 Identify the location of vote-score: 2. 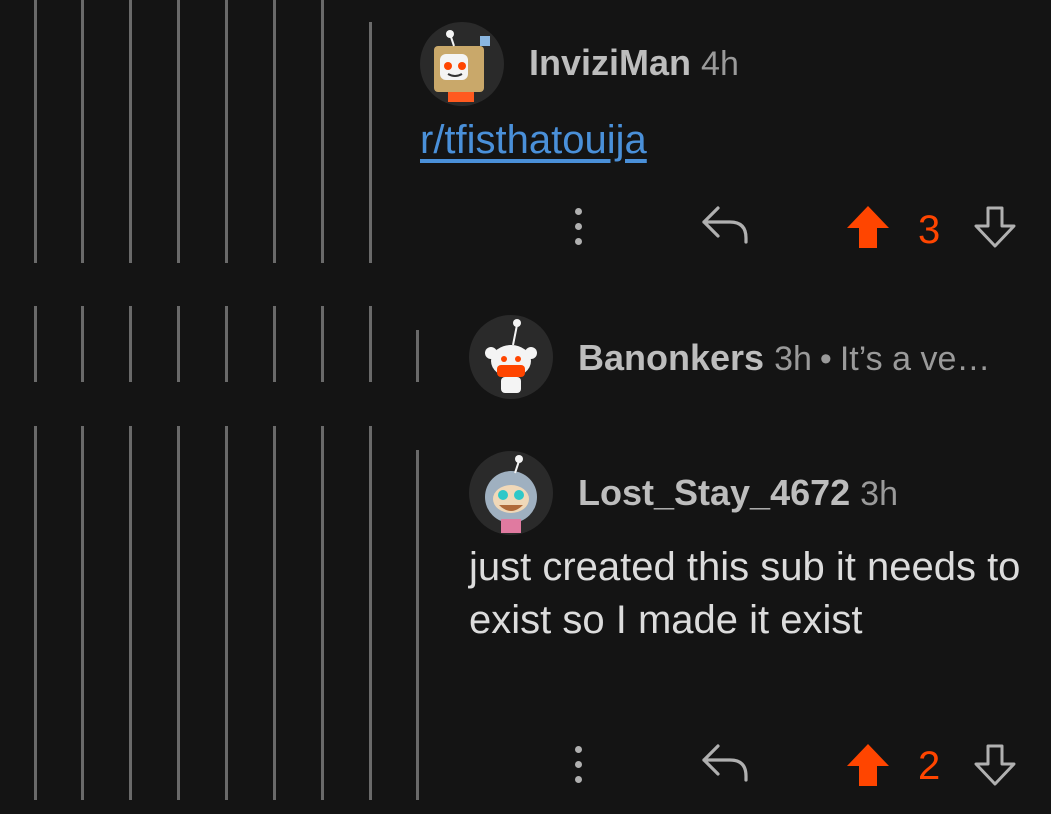
(929, 766).